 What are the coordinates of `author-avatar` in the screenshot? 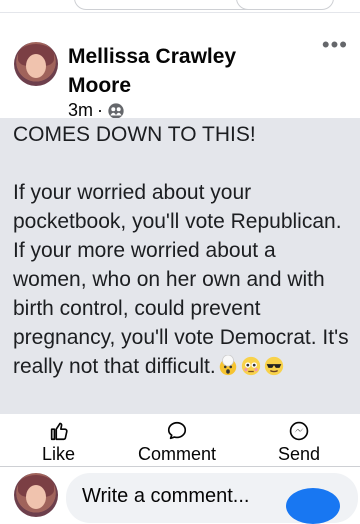 It's located at (36, 64).